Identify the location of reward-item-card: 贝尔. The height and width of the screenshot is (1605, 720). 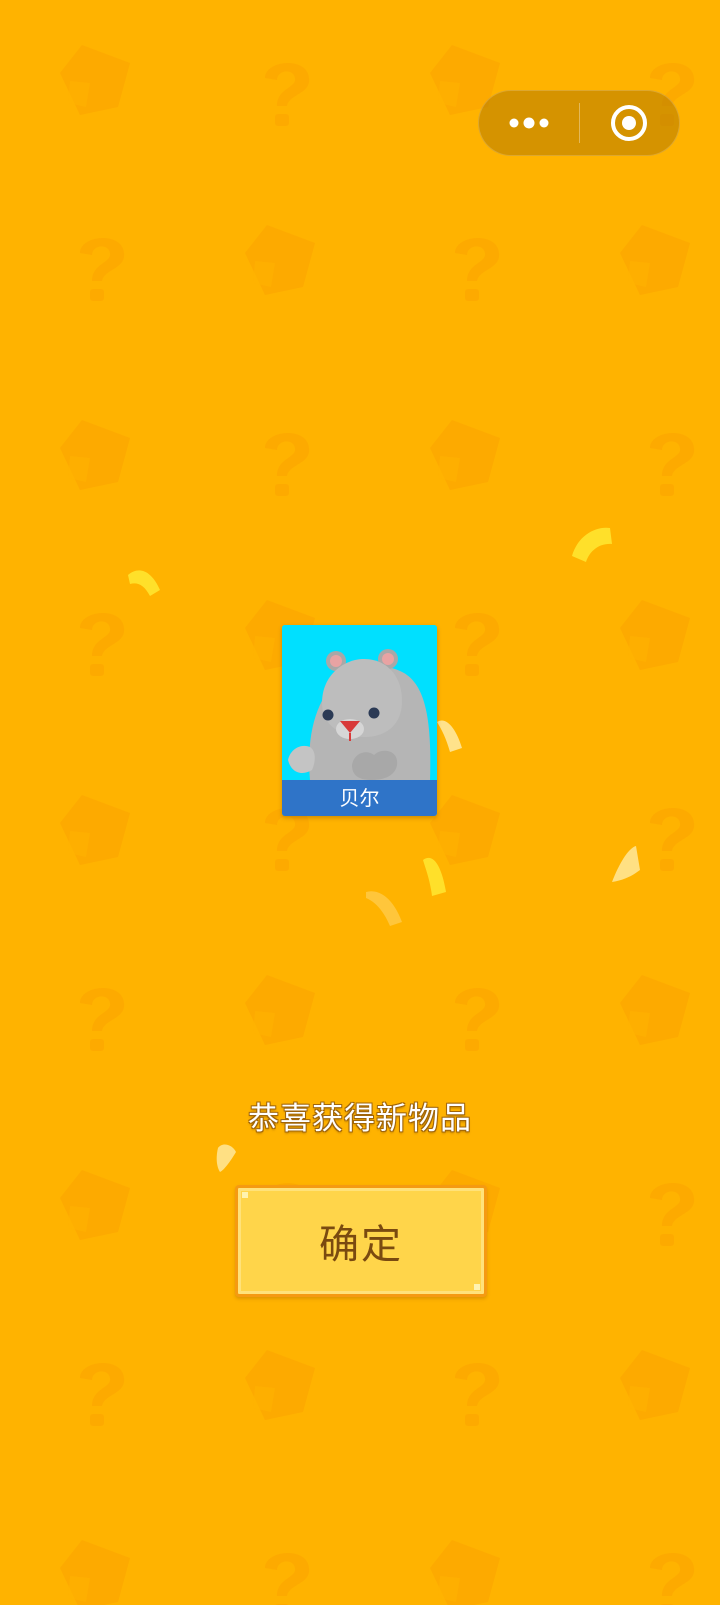
(359, 720).